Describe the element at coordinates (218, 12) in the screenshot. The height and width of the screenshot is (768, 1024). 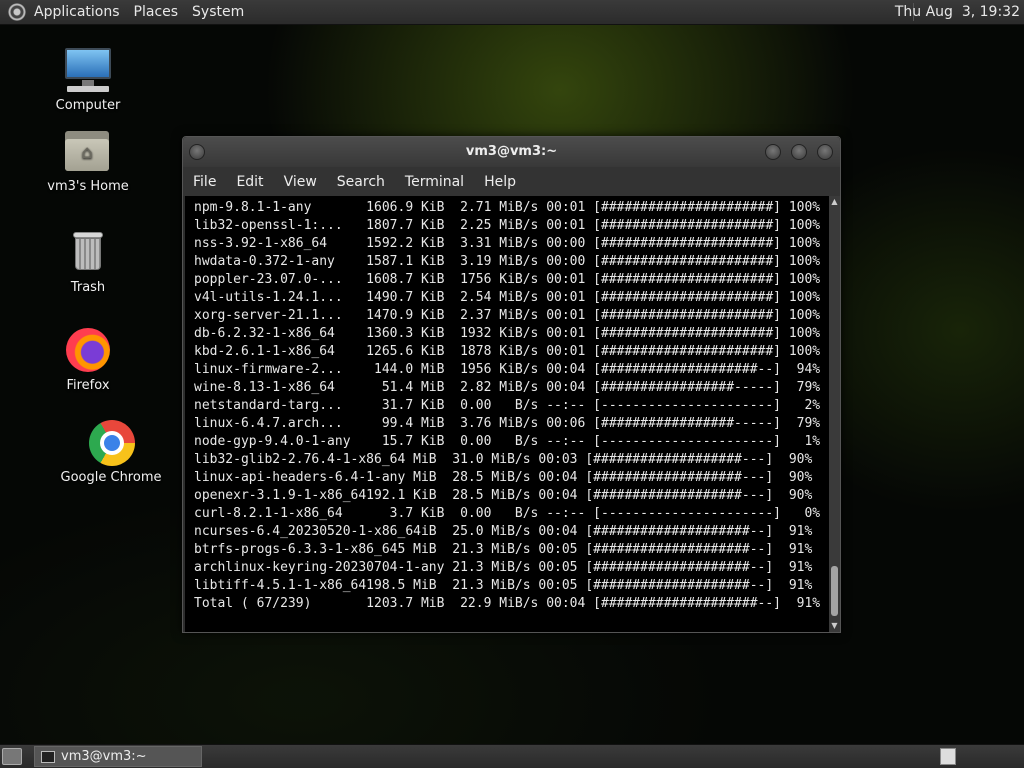
I see `system-menu: System` at that location.